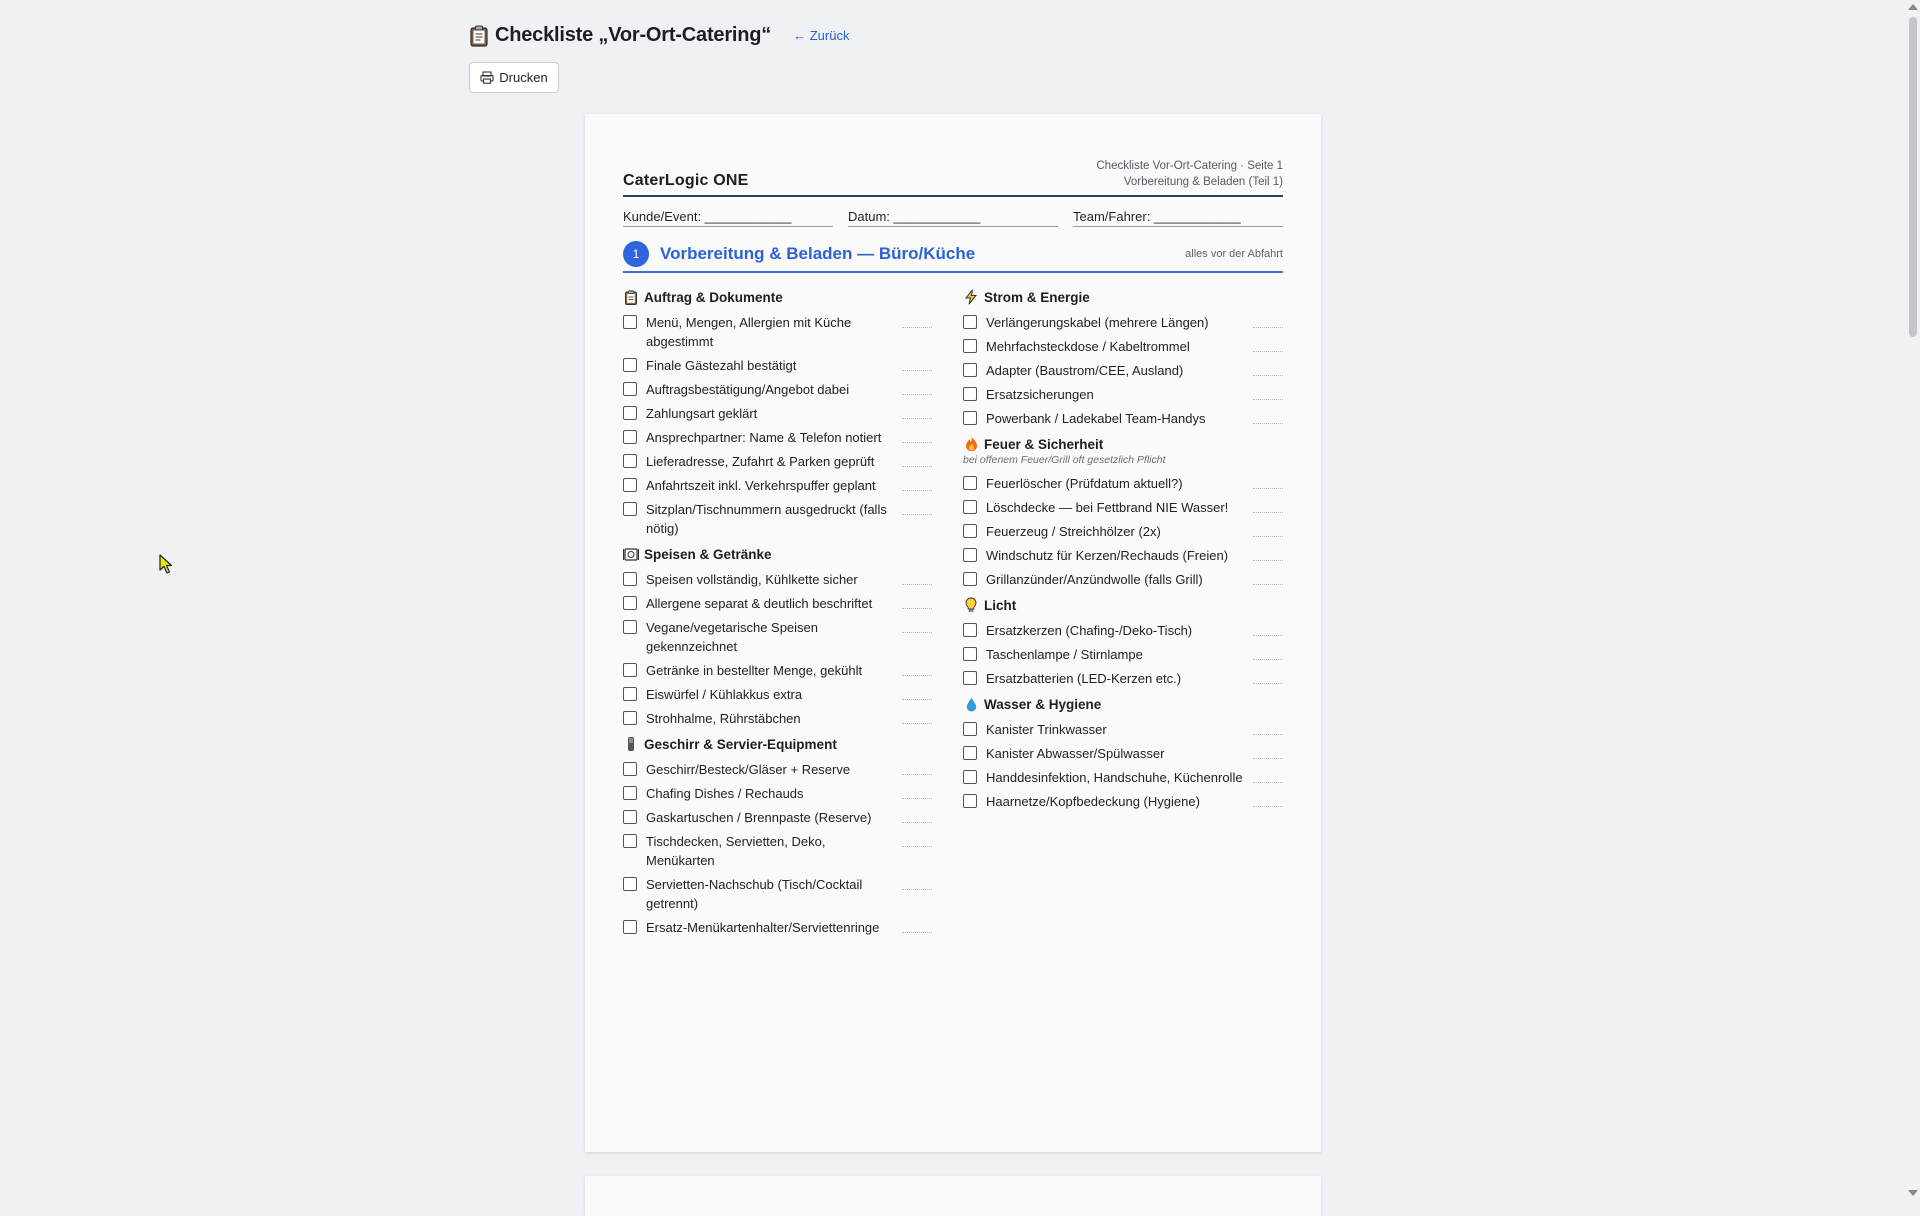 This screenshot has height=1216, width=1920. What do you see at coordinates (1046, 729) in the screenshot?
I see `checklist-item-label: Kanister Trinkwasser` at bounding box center [1046, 729].